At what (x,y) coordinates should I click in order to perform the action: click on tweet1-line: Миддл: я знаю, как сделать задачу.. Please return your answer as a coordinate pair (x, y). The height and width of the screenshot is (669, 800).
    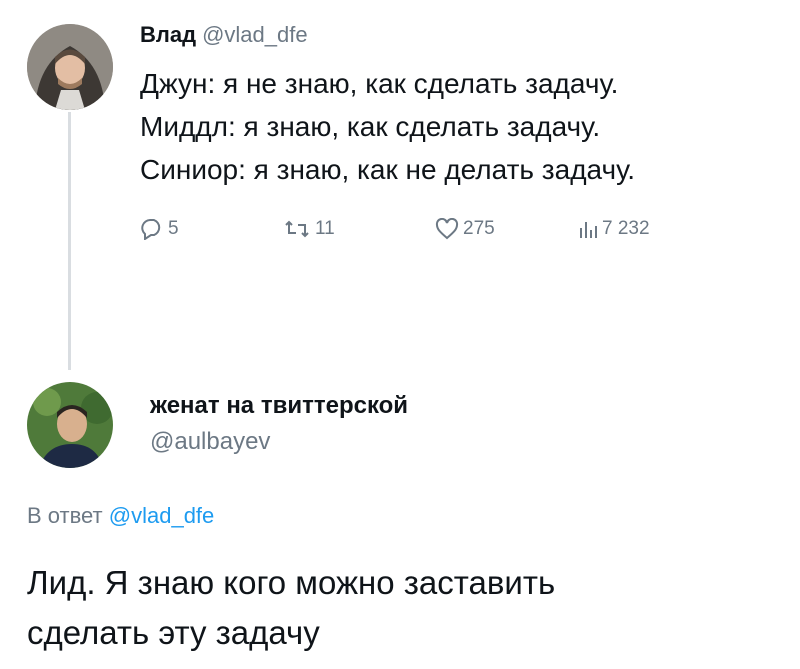
    Looking at the image, I should click on (370, 126).